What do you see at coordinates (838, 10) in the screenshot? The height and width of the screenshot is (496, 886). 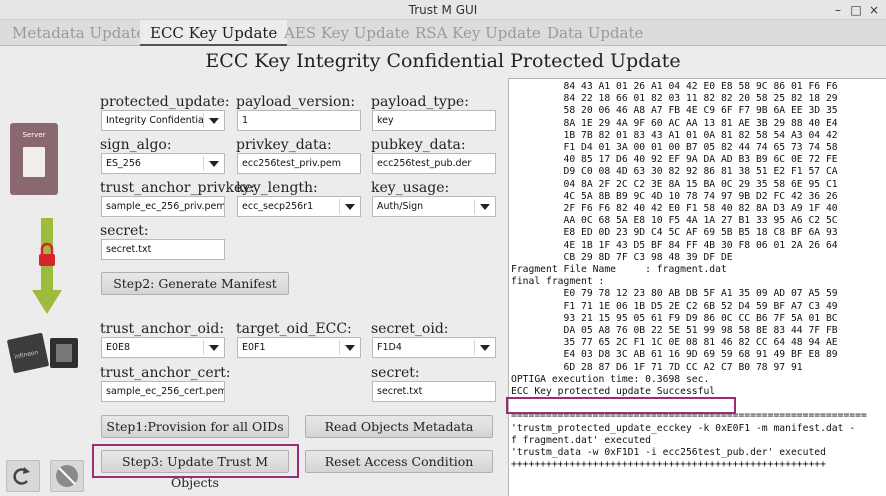 I see `minimize-button: –` at bounding box center [838, 10].